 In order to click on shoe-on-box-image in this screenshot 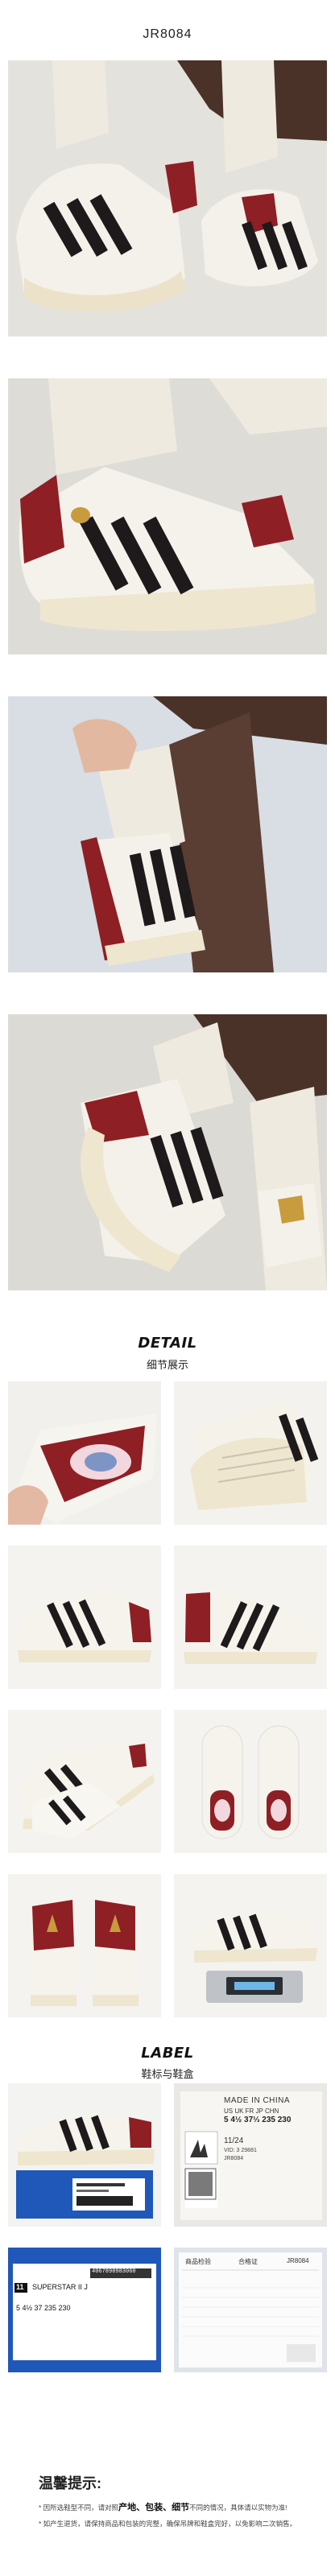, I will do `click(84, 2155)`.